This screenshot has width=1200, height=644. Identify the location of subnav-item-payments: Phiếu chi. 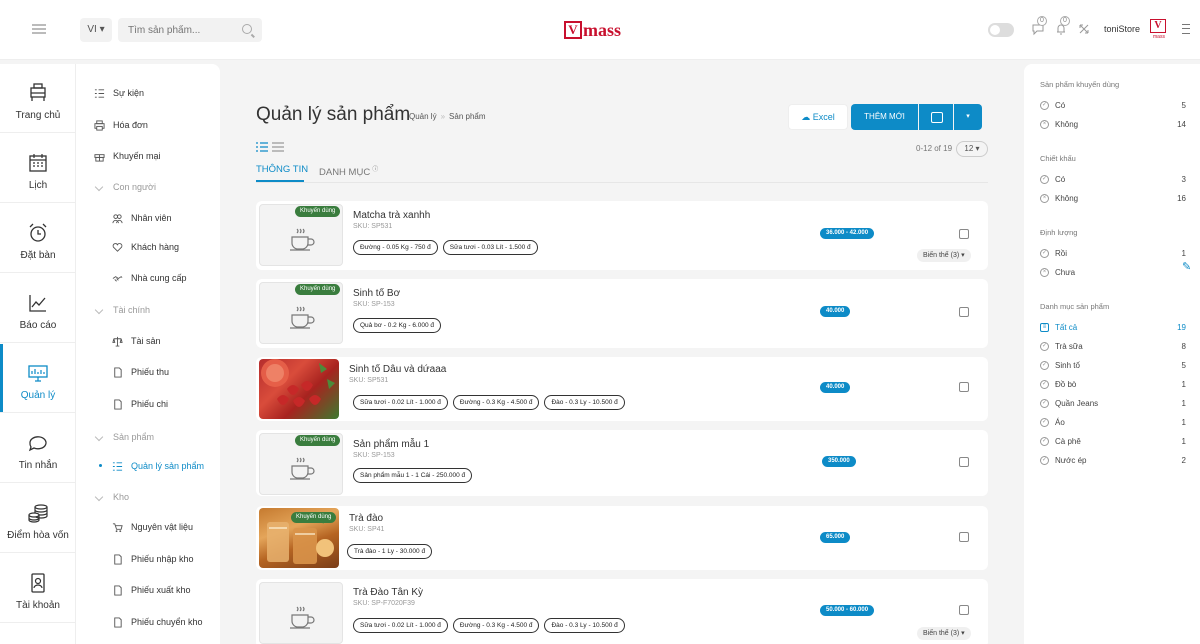
(140, 404).